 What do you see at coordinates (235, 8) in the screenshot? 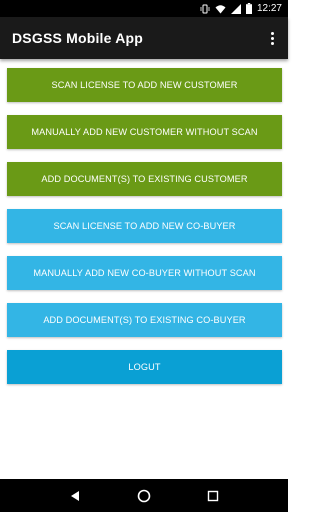
I see `signal-icon` at bounding box center [235, 8].